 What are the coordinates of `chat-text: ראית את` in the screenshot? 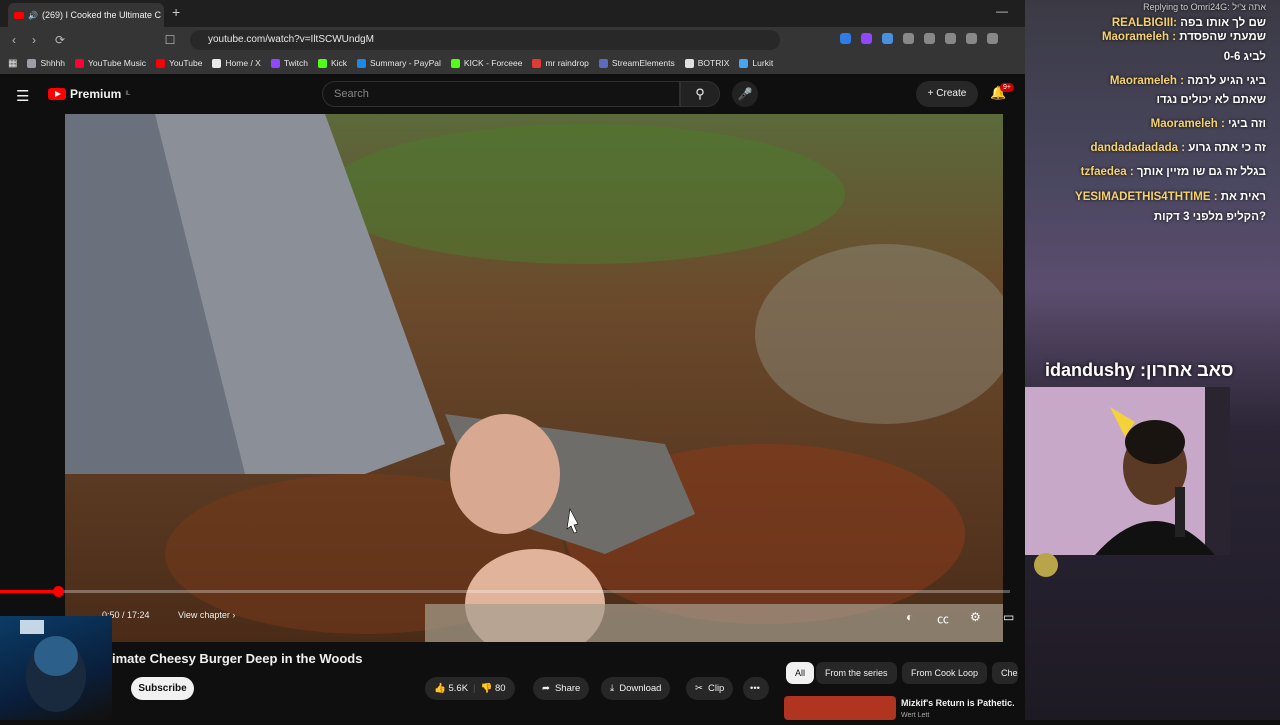 It's located at (1243, 197).